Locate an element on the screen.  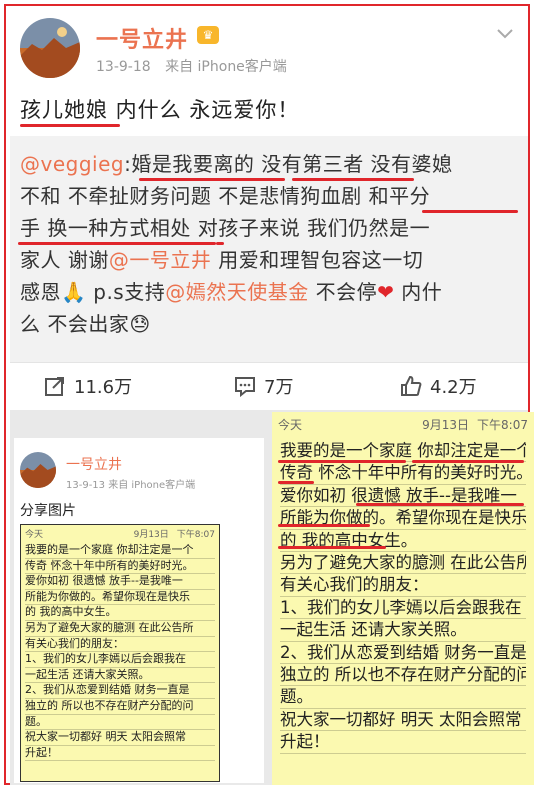
repost-text-segment: 内什 is located at coordinates (418, 292).